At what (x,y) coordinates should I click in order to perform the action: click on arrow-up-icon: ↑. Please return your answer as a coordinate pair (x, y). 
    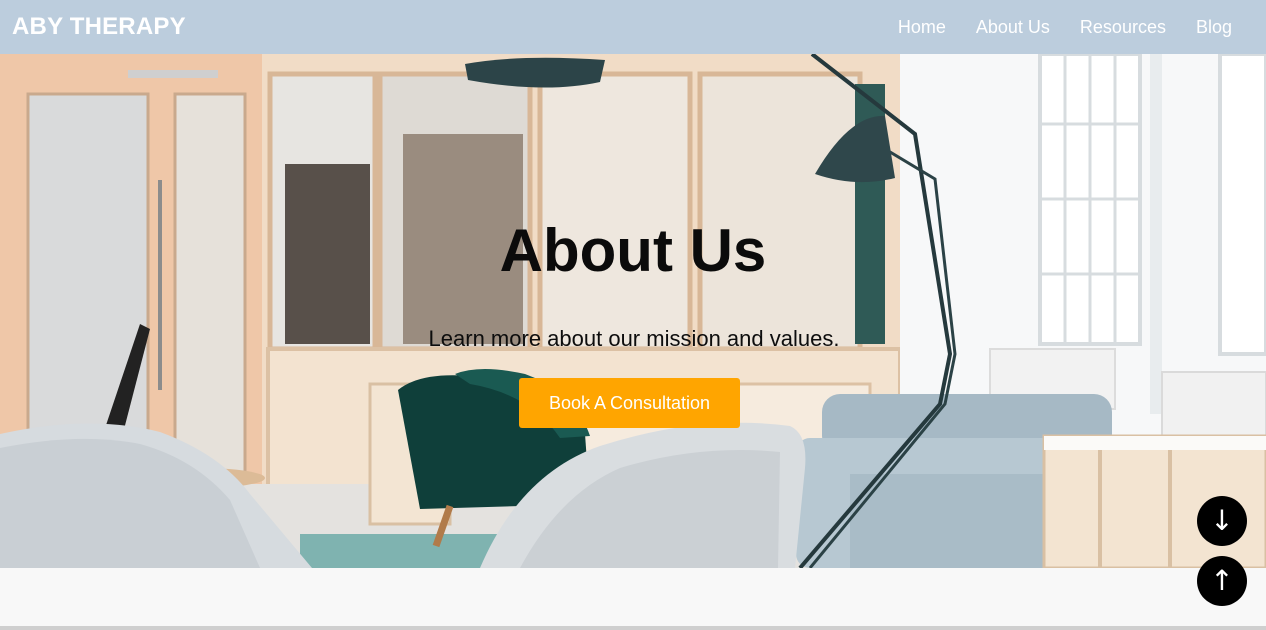
    Looking at the image, I should click on (1222, 580).